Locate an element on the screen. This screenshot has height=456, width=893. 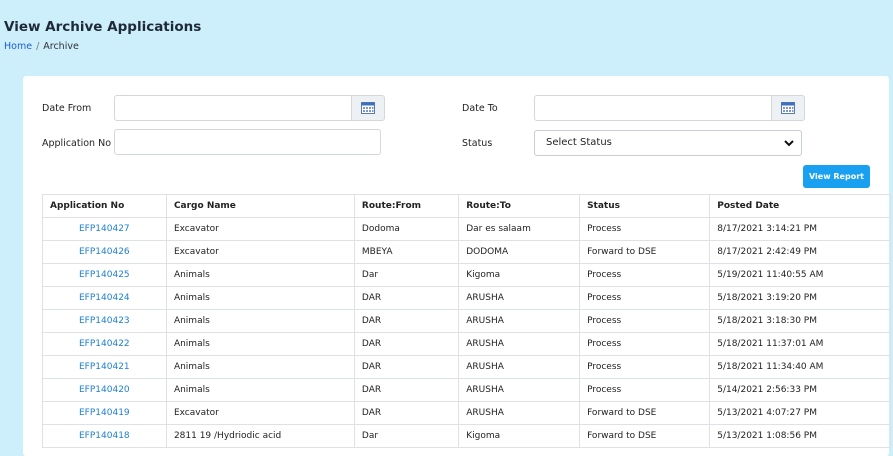
application-no-link: EFP140422 is located at coordinates (104, 344).